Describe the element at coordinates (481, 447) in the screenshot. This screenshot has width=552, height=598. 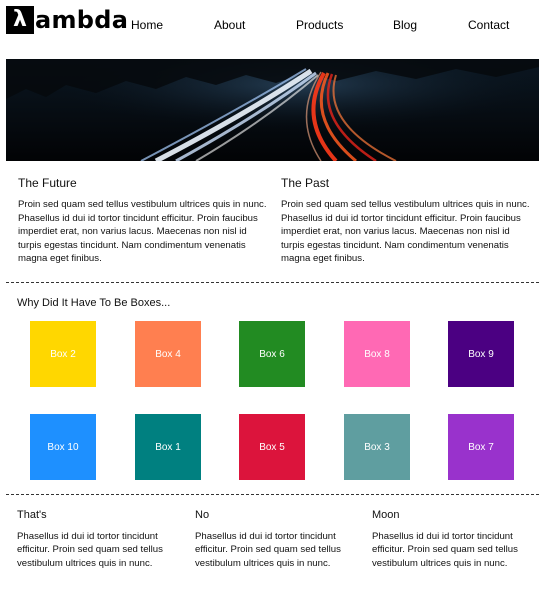
I see `box-item: Box 7` at that location.